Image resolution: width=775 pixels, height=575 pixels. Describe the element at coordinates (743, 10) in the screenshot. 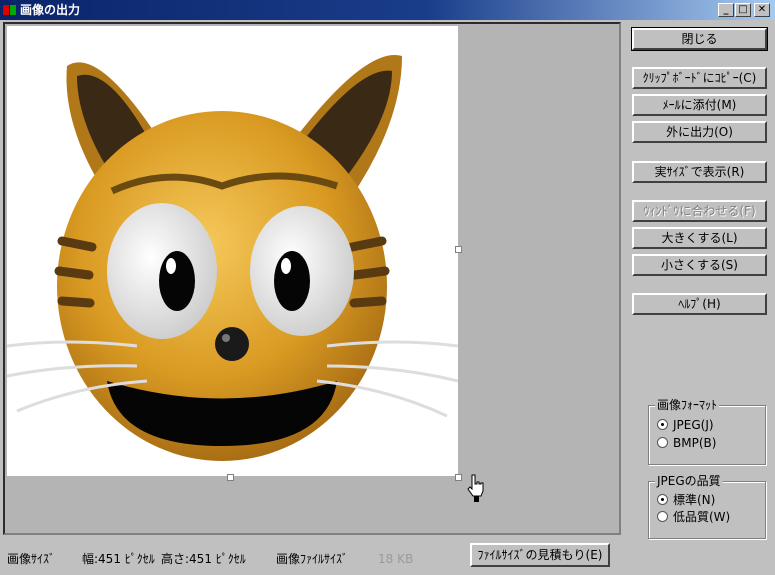

I see `maximize-button: □` at that location.